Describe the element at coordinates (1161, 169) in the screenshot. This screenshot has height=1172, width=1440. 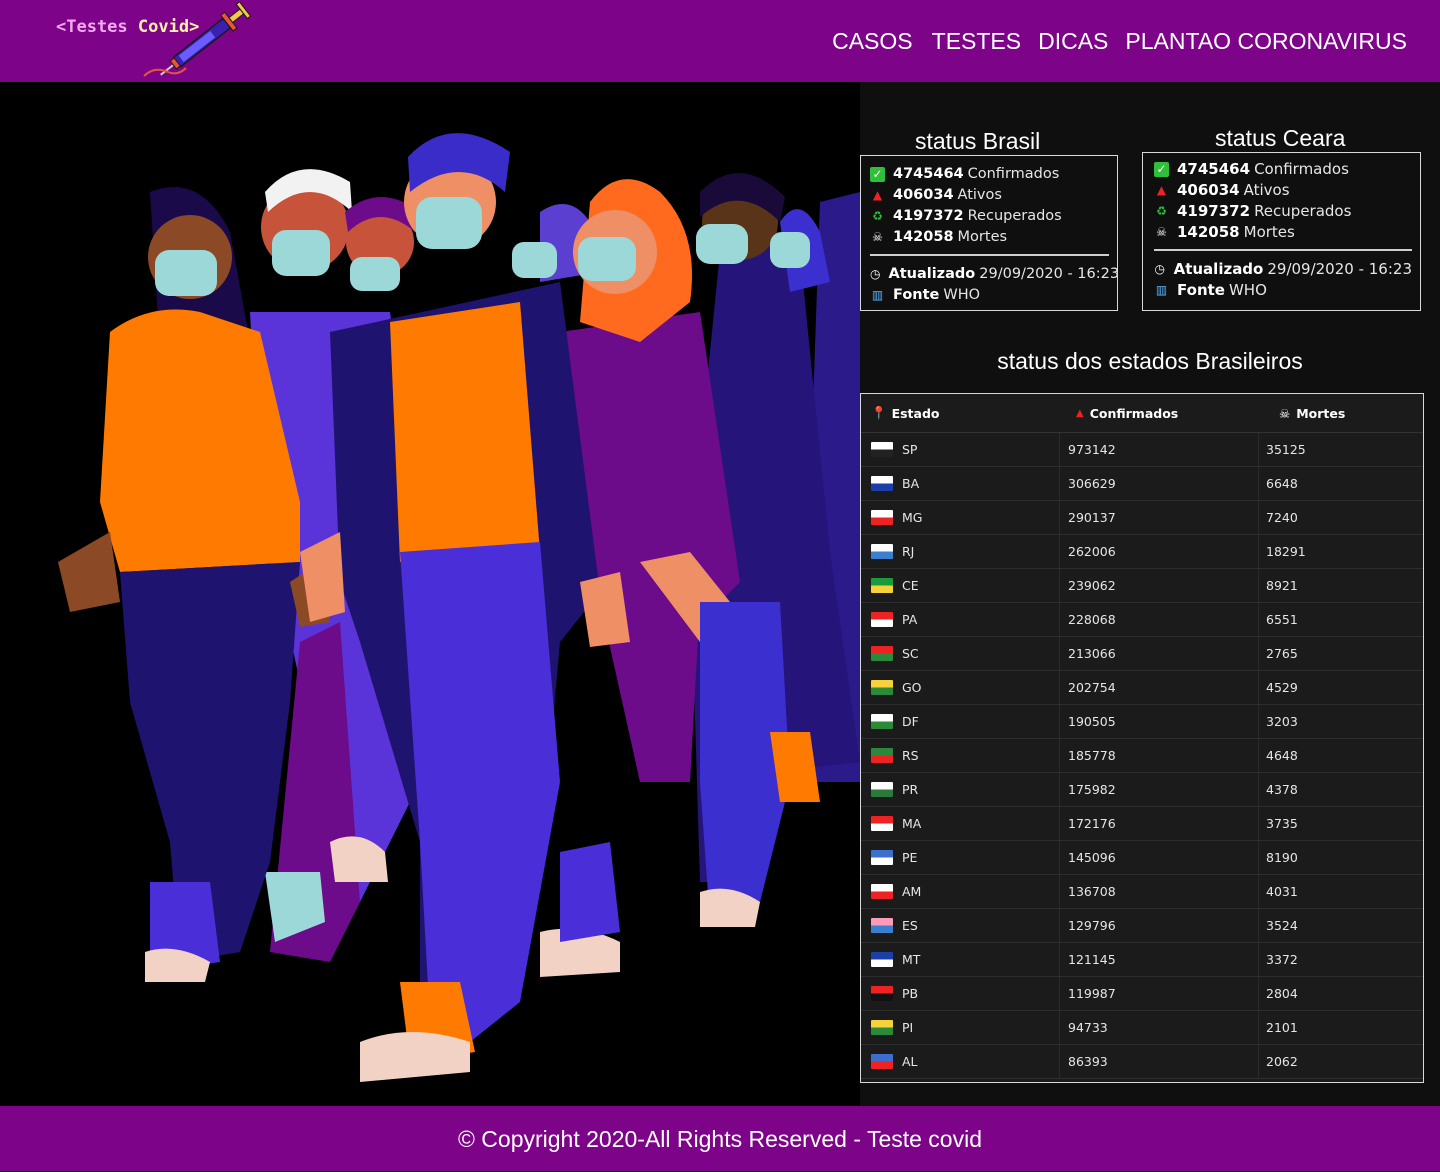
I see `check-icon: ✓` at that location.